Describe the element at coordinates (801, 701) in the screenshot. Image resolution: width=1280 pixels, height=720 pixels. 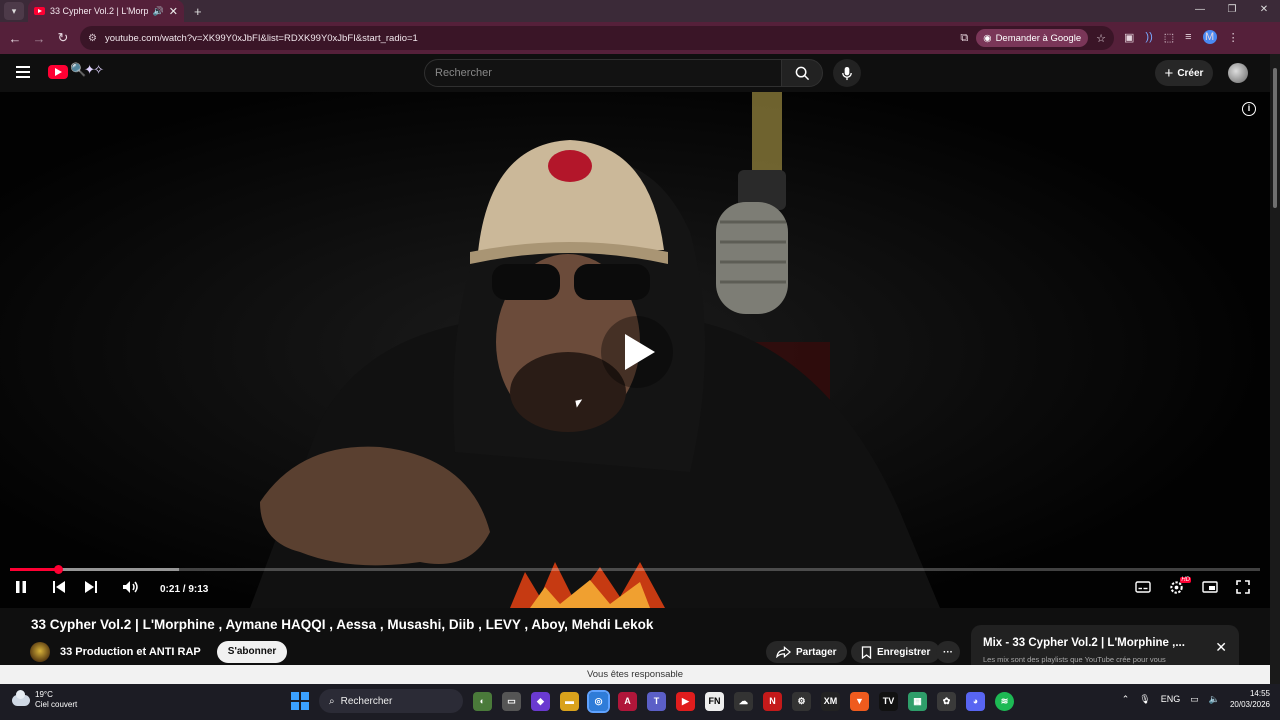
I see `steam-icon: ⚙` at that location.